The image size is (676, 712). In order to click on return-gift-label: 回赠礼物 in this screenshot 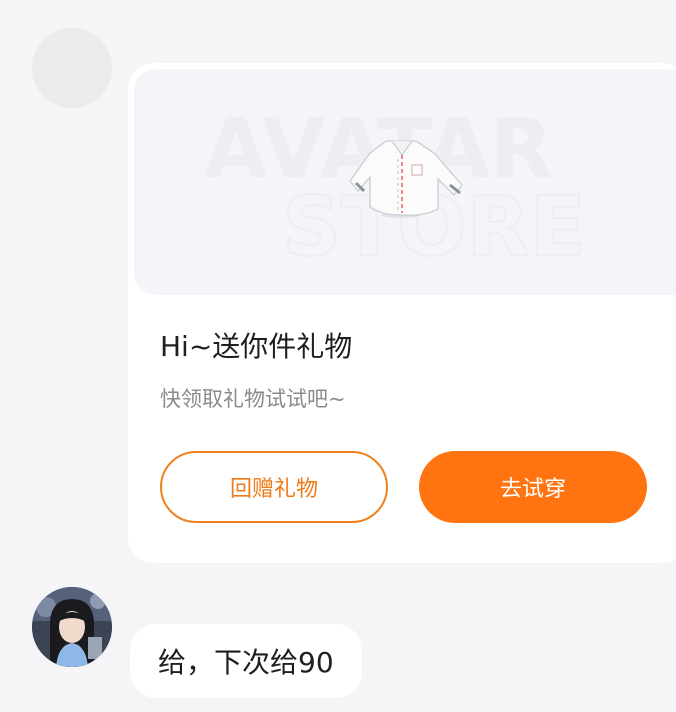, I will do `click(273, 489)`.